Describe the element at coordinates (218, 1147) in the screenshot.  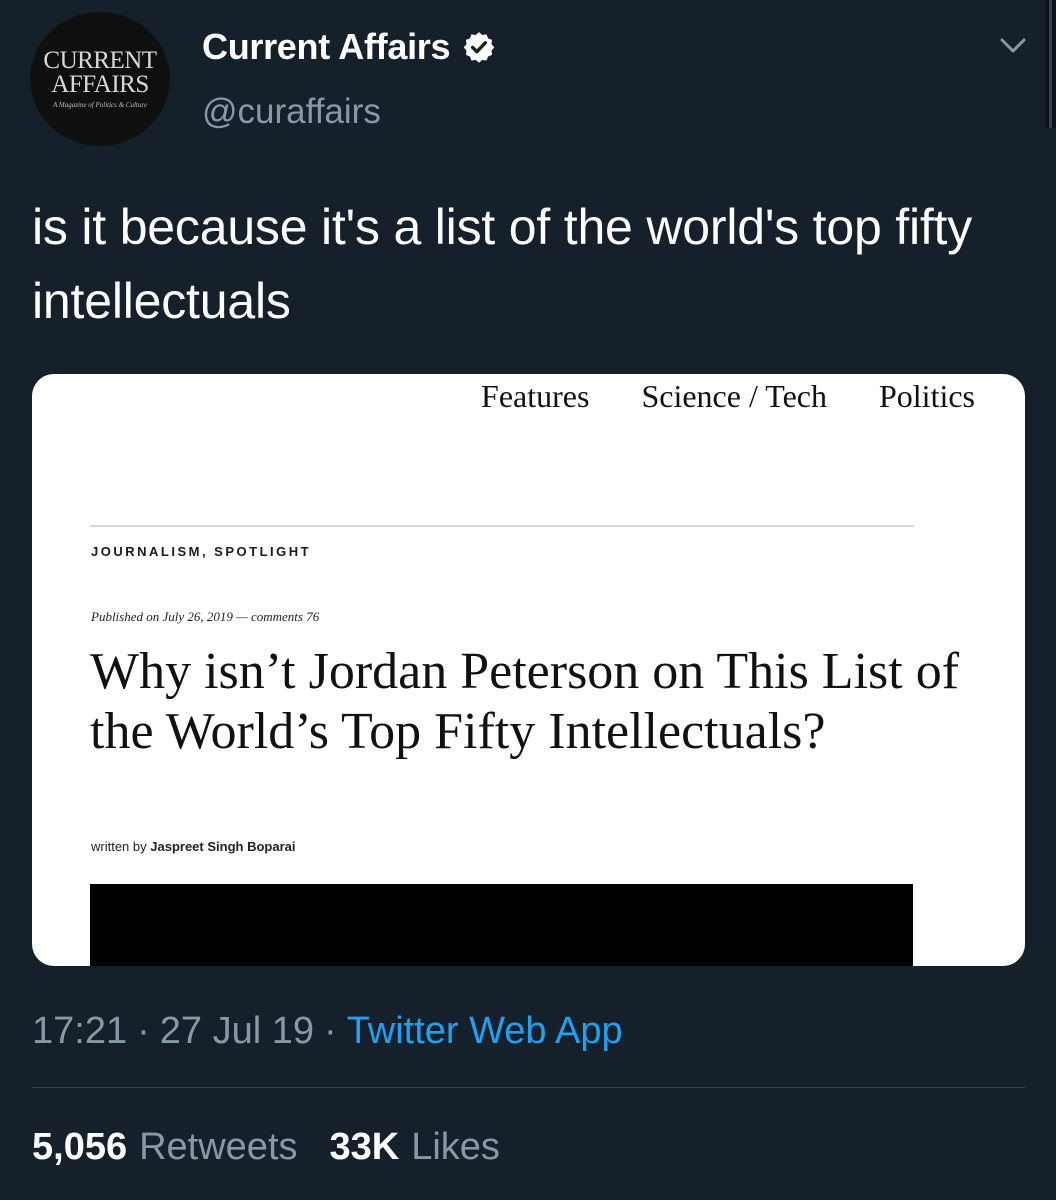
I see `retweets-label: Retweets` at that location.